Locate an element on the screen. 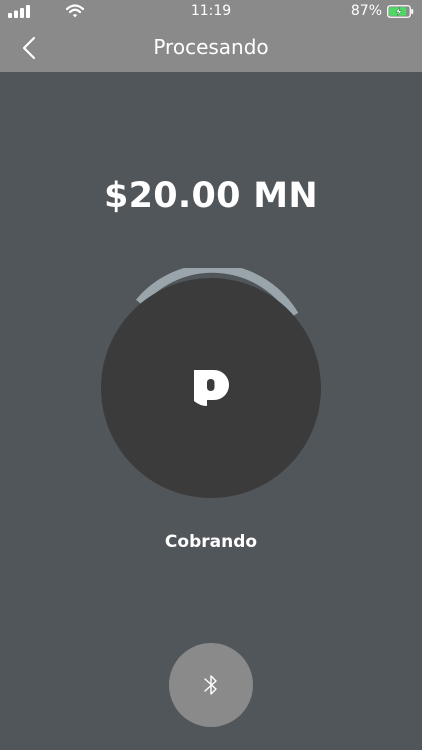 Image resolution: width=422 pixels, height=750 pixels. payment-amount: $20.00 MN is located at coordinates (211, 196).